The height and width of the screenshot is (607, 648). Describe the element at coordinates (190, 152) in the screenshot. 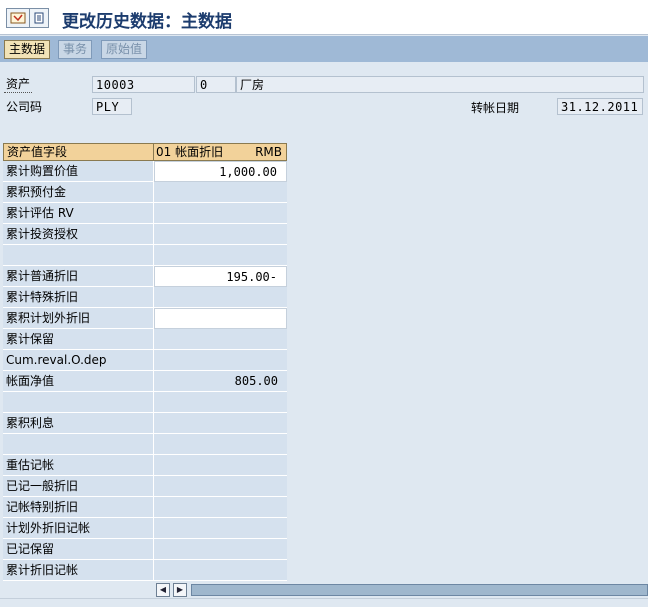

I see `column-header-area-label: 01 帐面折旧` at that location.